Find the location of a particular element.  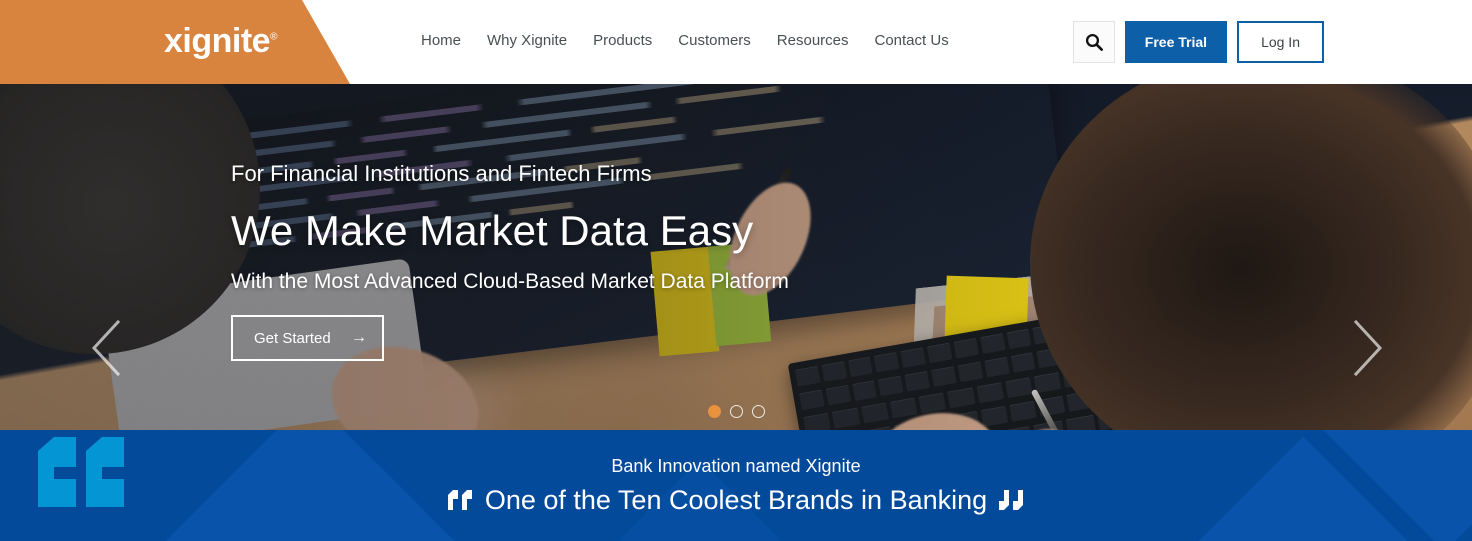

award-banner-quote-text: One of the Ten Coolest Brands in Banking is located at coordinates (736, 500).